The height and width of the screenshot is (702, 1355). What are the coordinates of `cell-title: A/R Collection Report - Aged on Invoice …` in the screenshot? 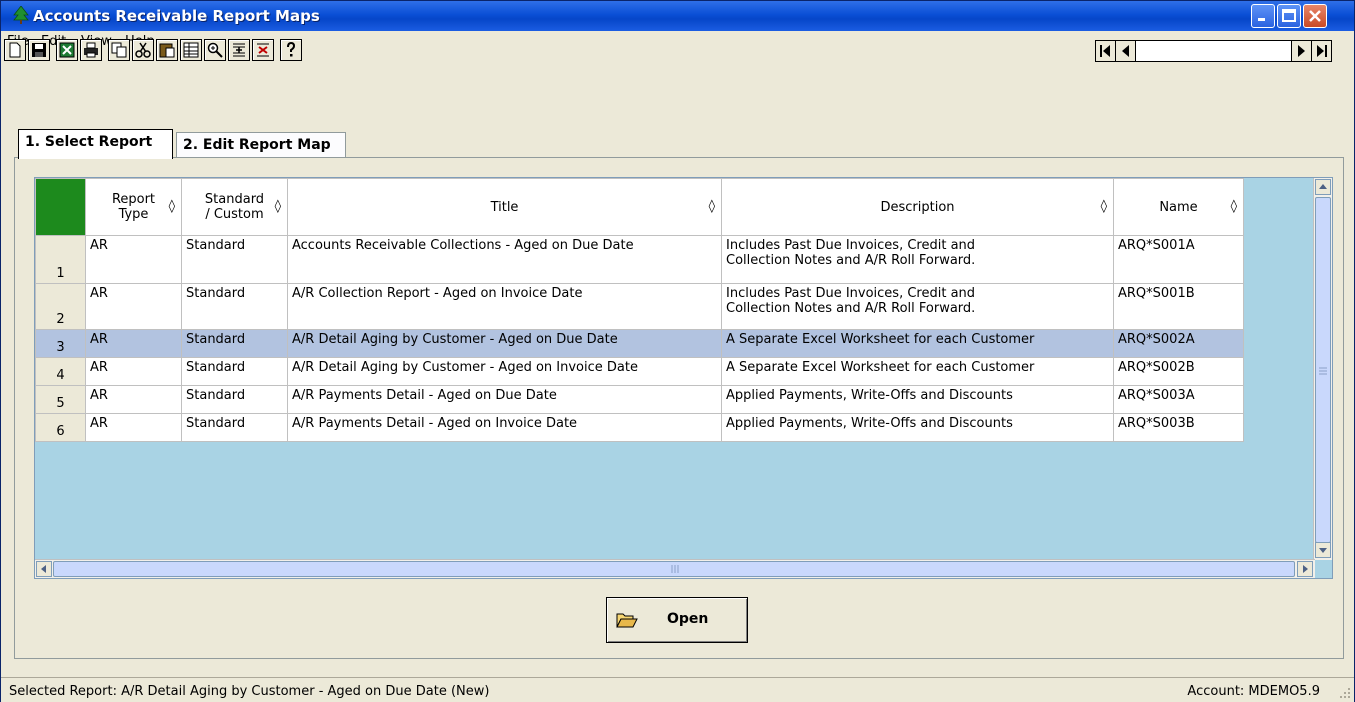 It's located at (504, 306).